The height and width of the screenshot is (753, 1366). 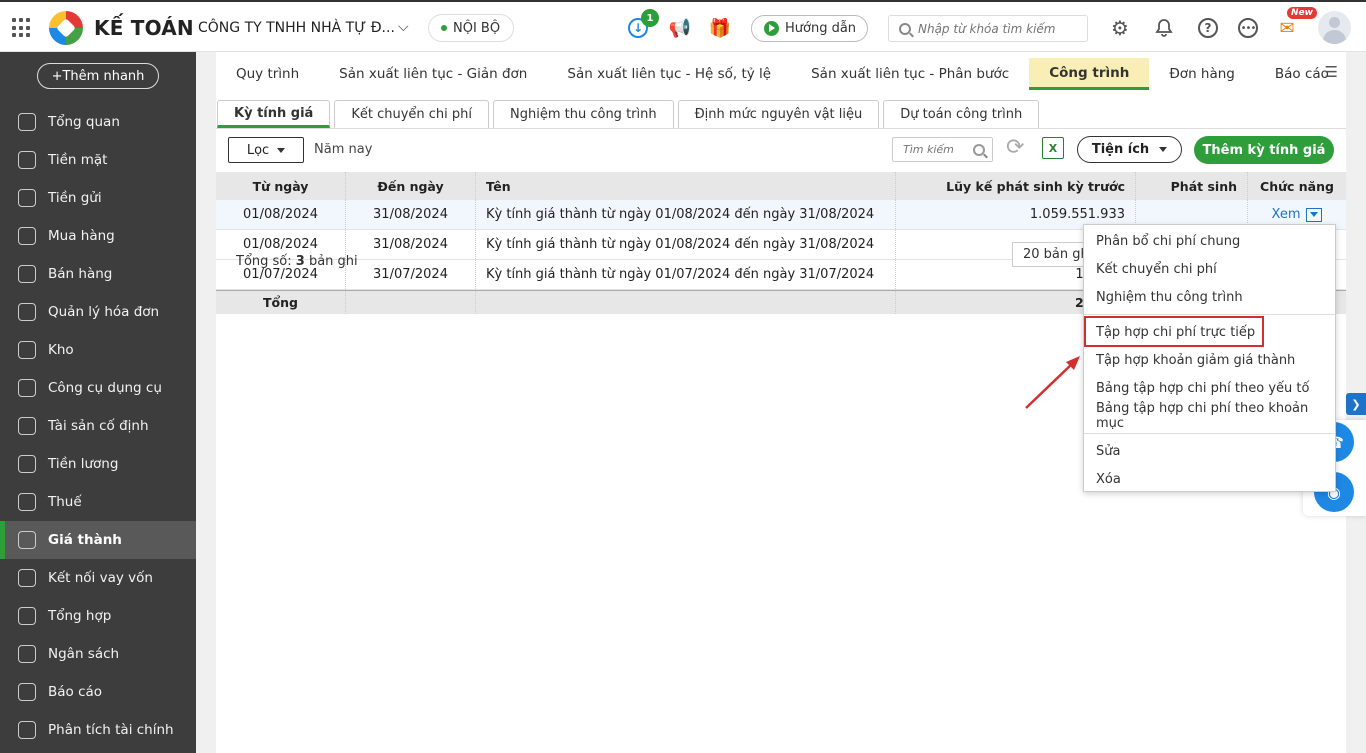 I want to click on sidebar-item-label: Công cụ dụng cụ, so click(x=105, y=388).